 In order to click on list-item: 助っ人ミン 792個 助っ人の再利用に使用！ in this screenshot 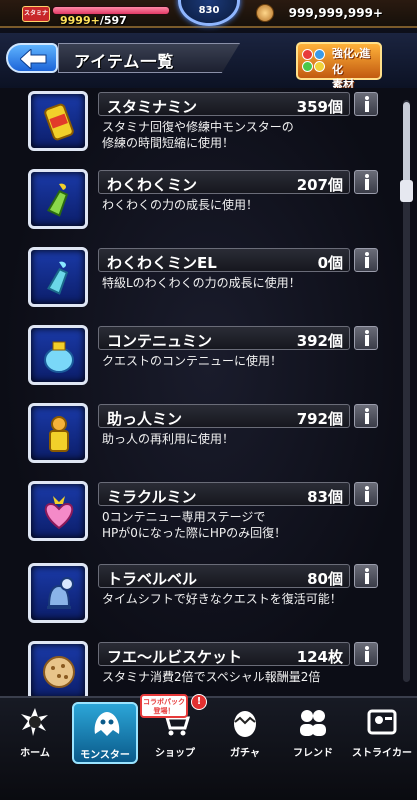, I will do `click(208, 437)`.